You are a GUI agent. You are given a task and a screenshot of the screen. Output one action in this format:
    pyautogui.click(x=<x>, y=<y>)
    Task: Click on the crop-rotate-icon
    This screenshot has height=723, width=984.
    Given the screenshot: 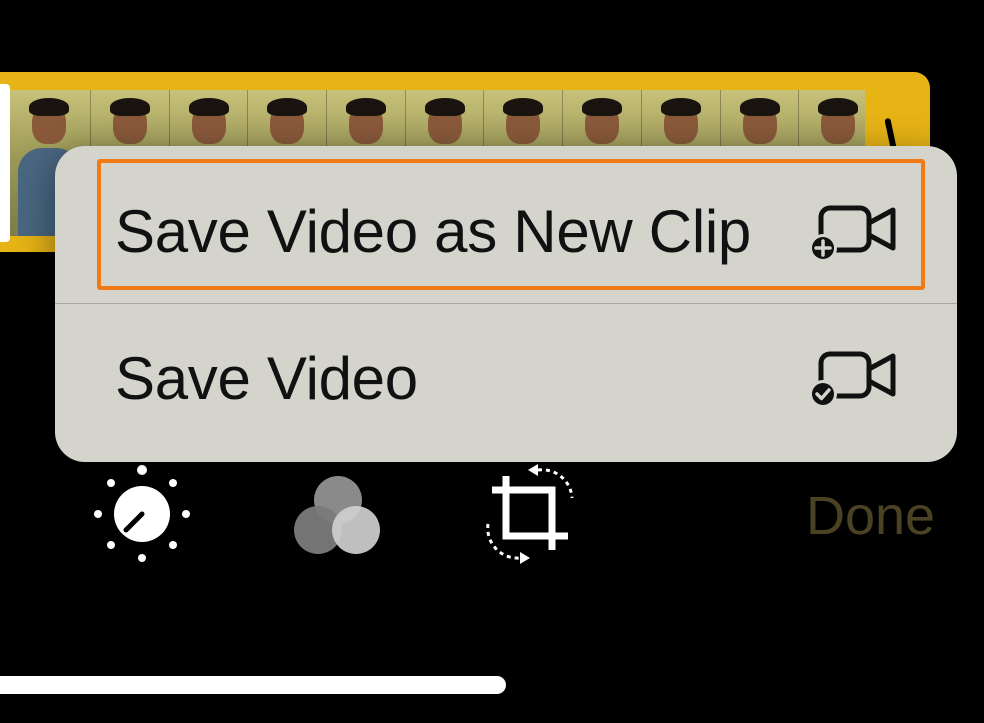 What is the action you would take?
    pyautogui.click(x=530, y=514)
    